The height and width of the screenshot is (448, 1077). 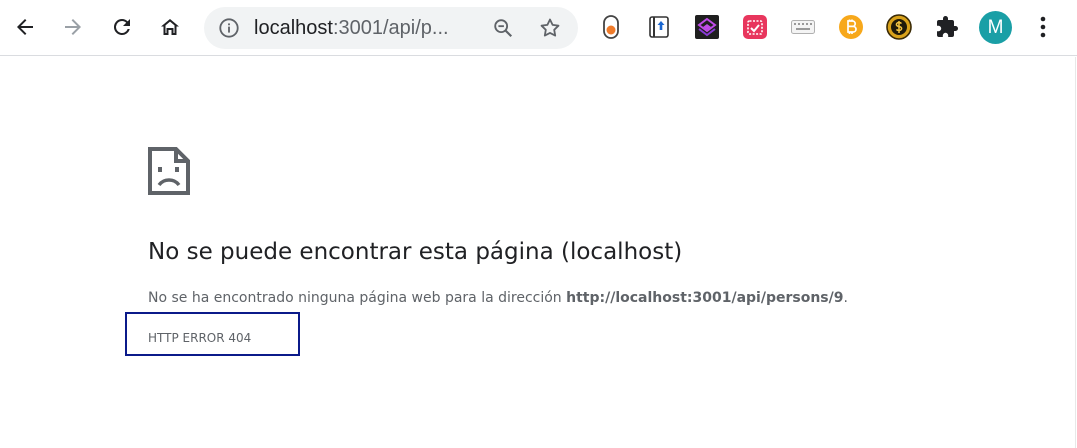 I want to click on layers-extension-icon, so click(x=707, y=27).